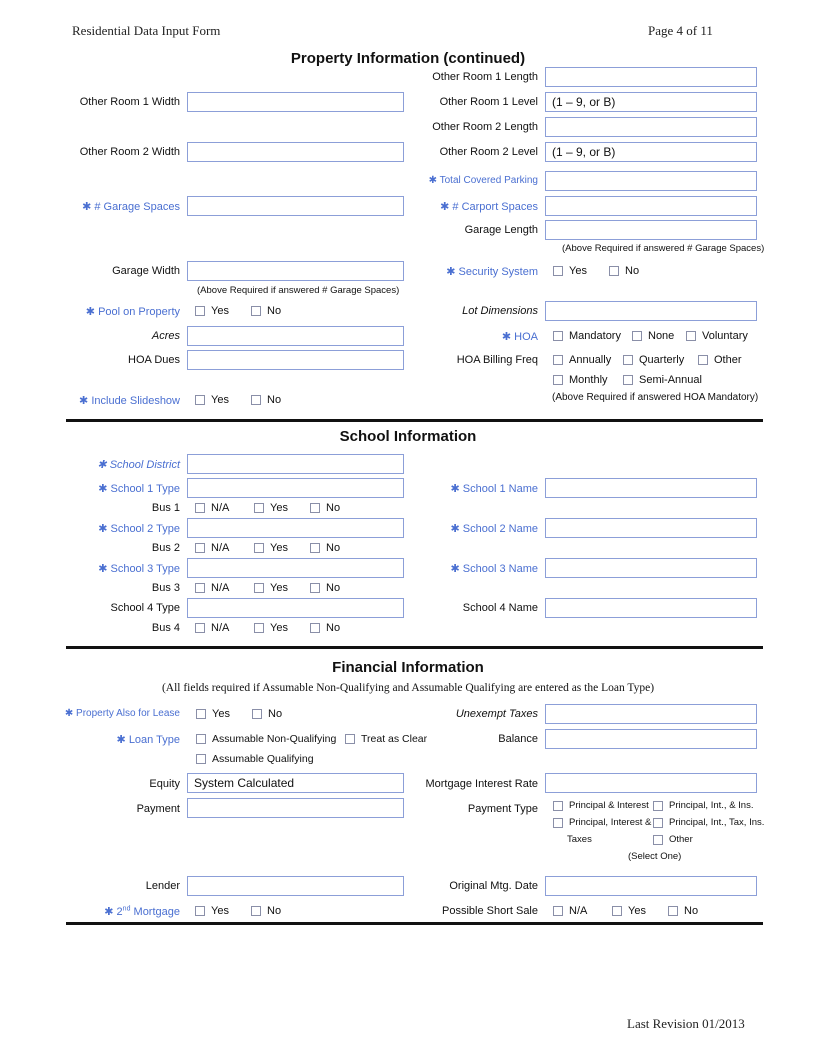 This screenshot has width=816, height=1056. Describe the element at coordinates (582, 360) in the screenshot. I see `billing-annually-checkbox: Annually` at that location.